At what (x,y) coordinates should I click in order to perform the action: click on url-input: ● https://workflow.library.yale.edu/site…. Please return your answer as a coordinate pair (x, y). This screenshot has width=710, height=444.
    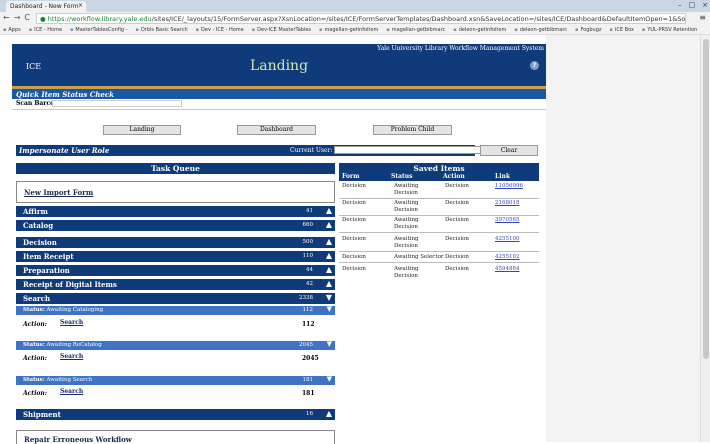
    Looking at the image, I should click on (361, 18).